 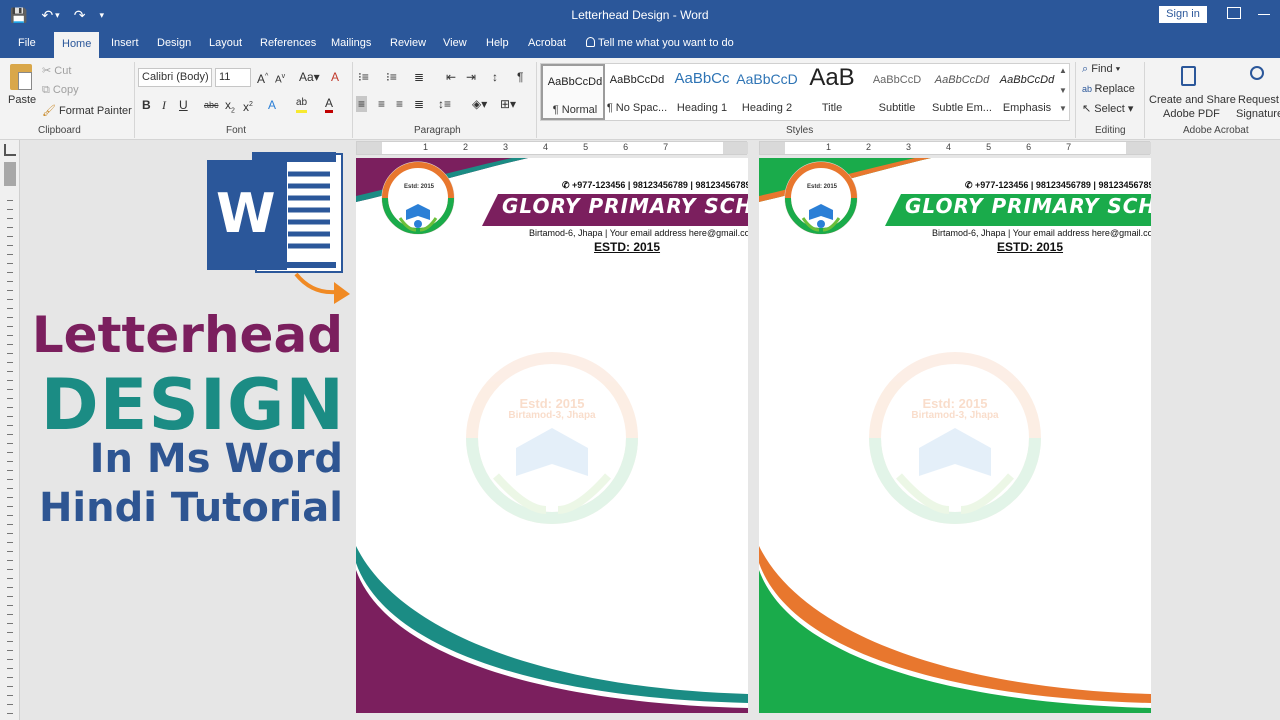 What do you see at coordinates (225, 43) in the screenshot?
I see `tab-layout: Layout` at bounding box center [225, 43].